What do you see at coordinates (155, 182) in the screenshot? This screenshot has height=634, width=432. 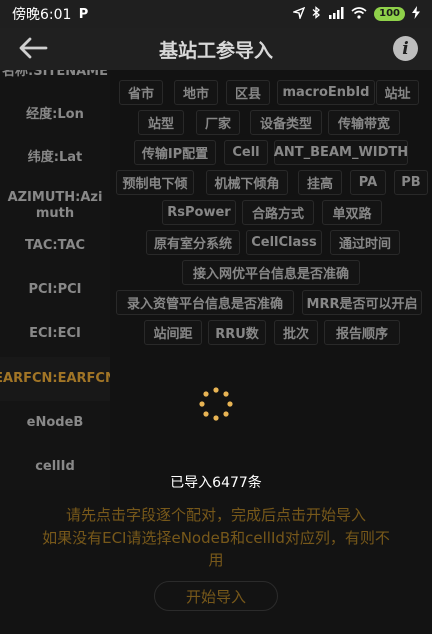 I see `chip-electrical-tilt: 预制电下倾` at bounding box center [155, 182].